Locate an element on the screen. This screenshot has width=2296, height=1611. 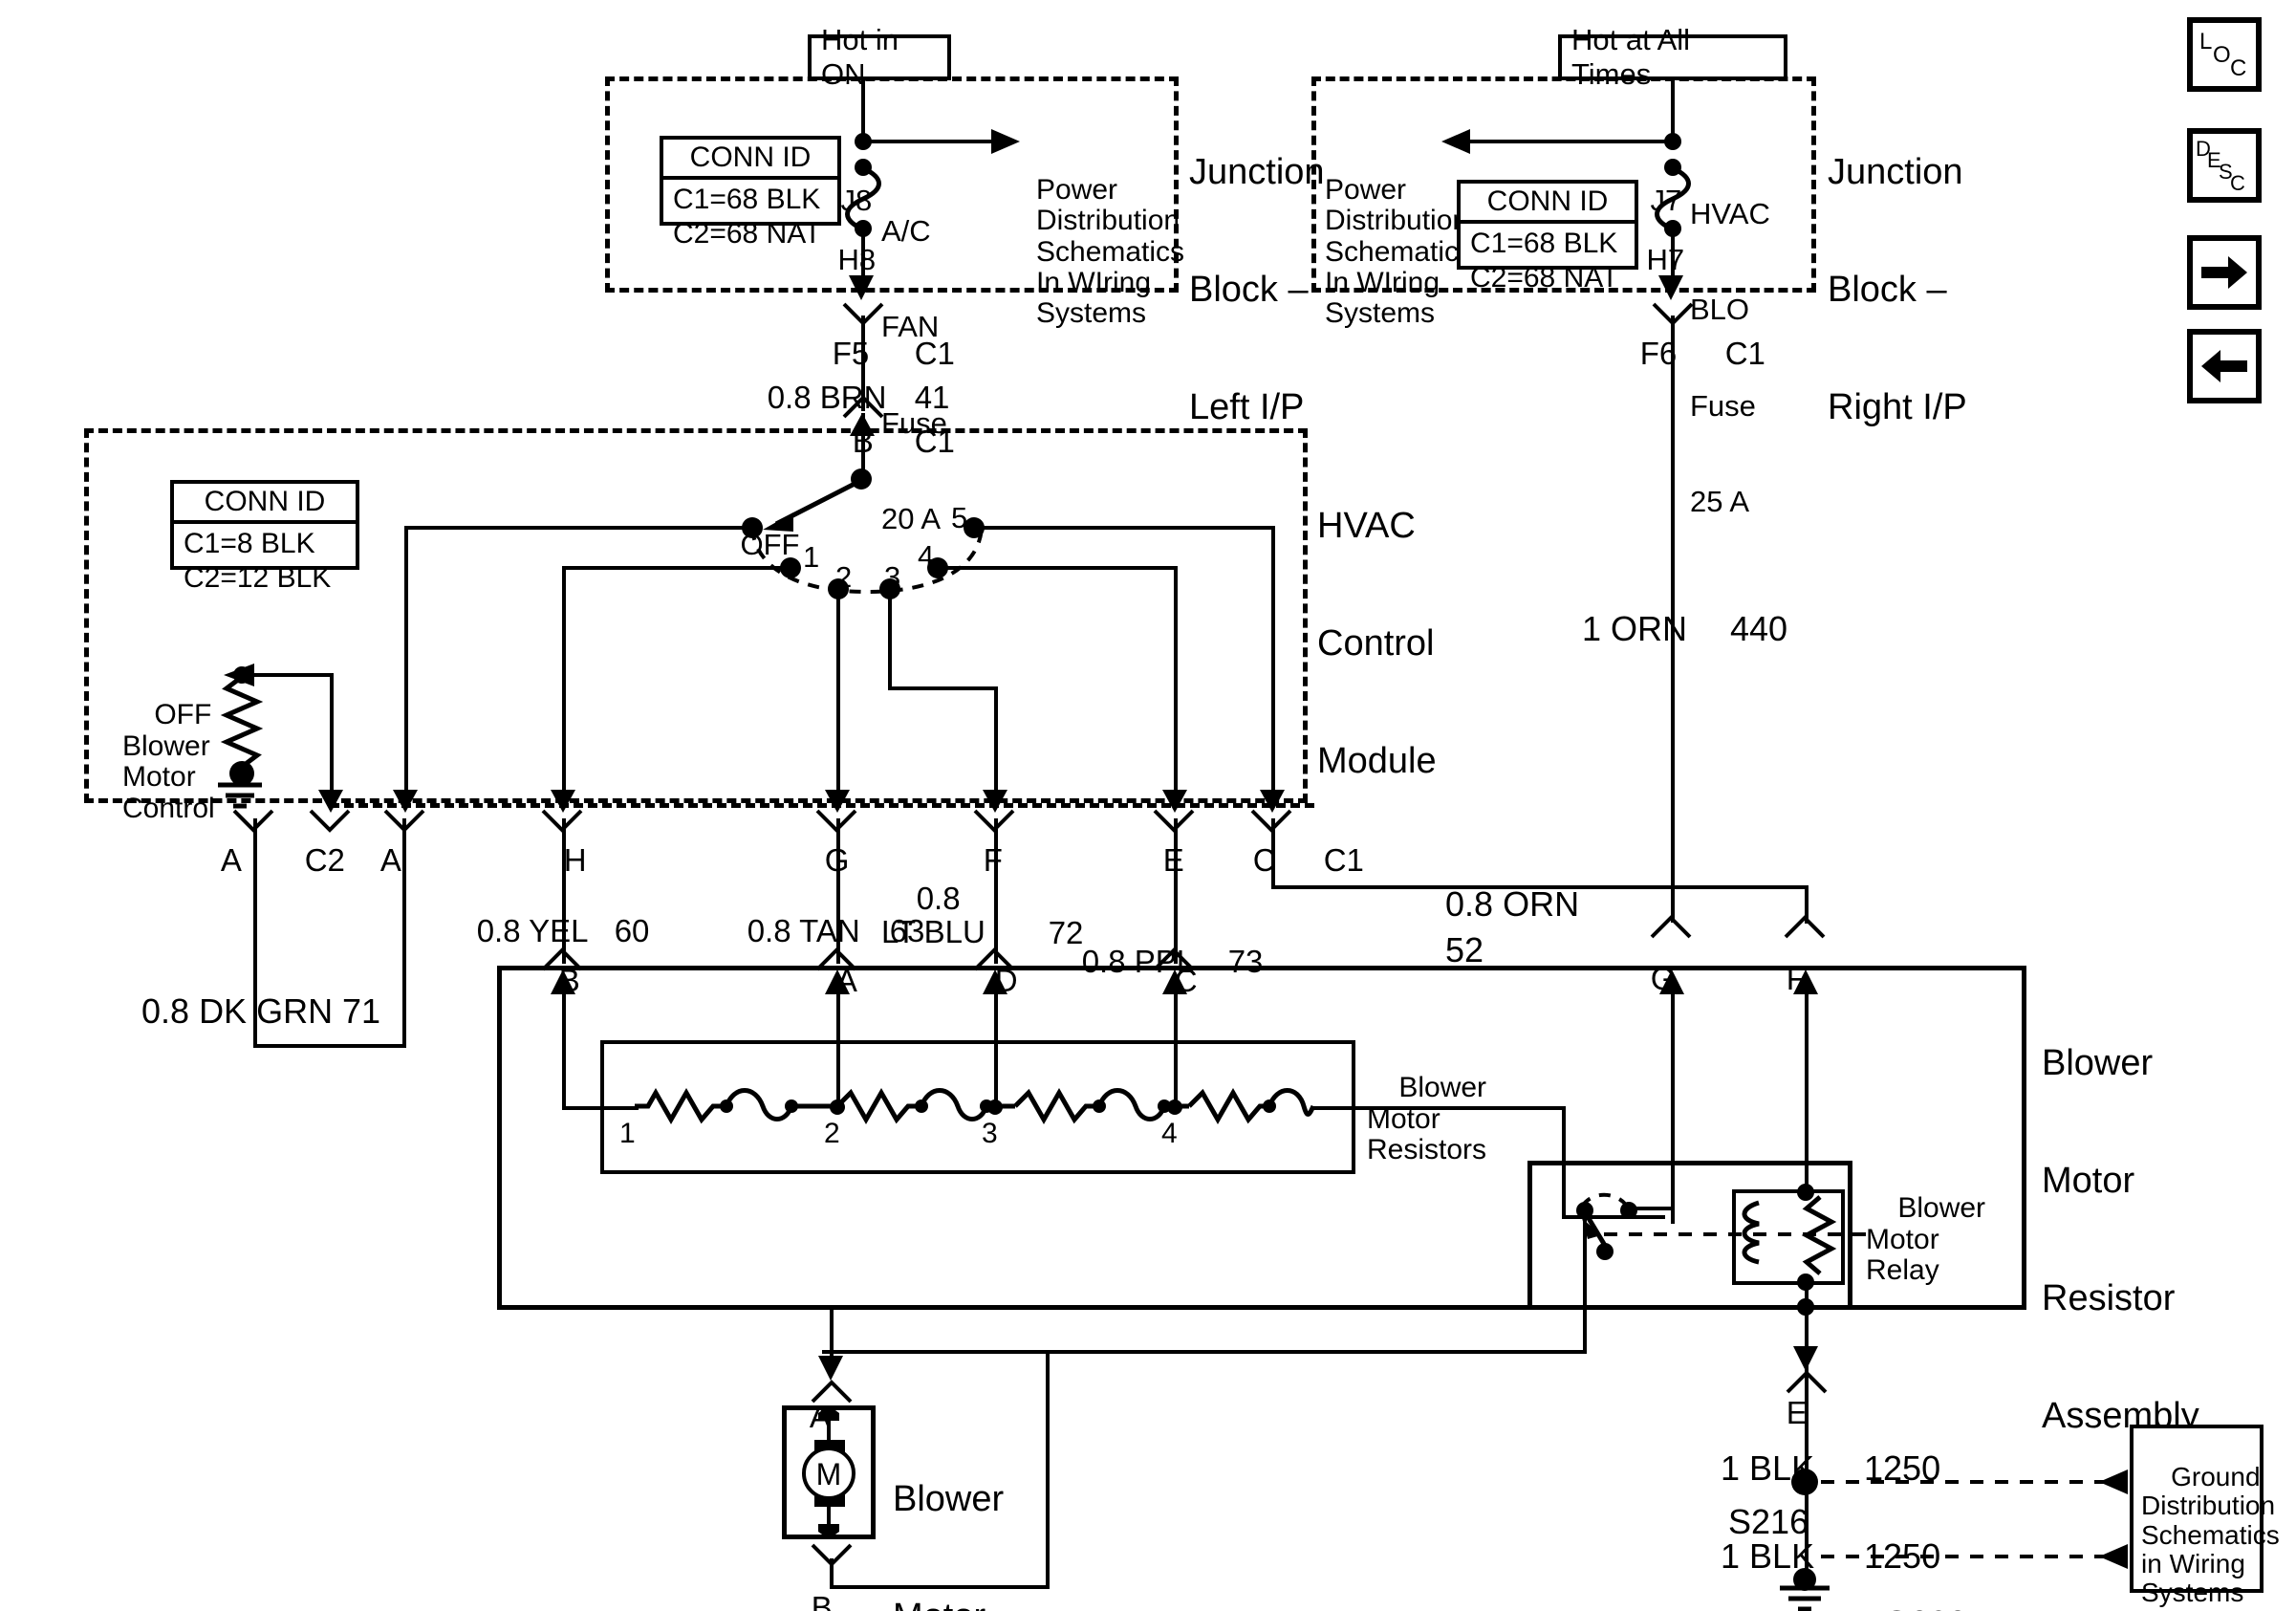
jb-right-fuse-name-1: HVAC is located at coordinates (1730, 213).